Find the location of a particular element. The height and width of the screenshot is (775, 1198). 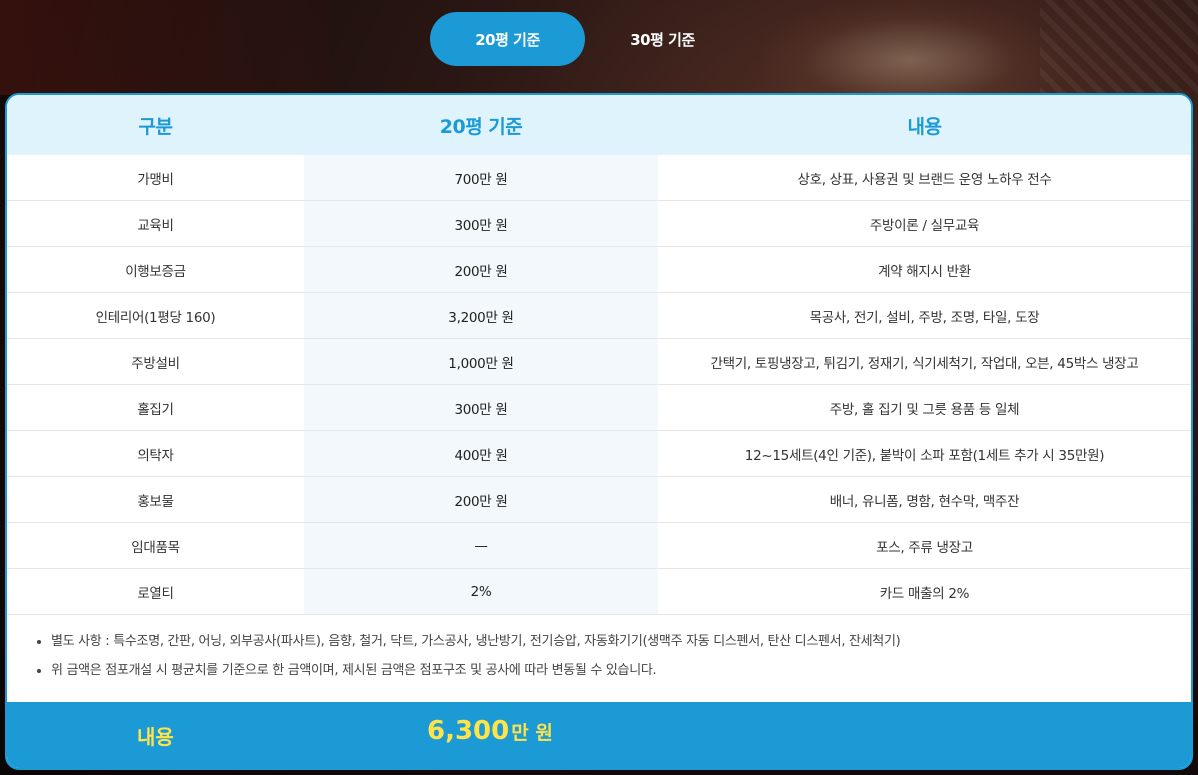

table-row: 홍보물 200만 원 배너, 유니폼, 명함, 현수막, 맥주잔 is located at coordinates (599, 499).